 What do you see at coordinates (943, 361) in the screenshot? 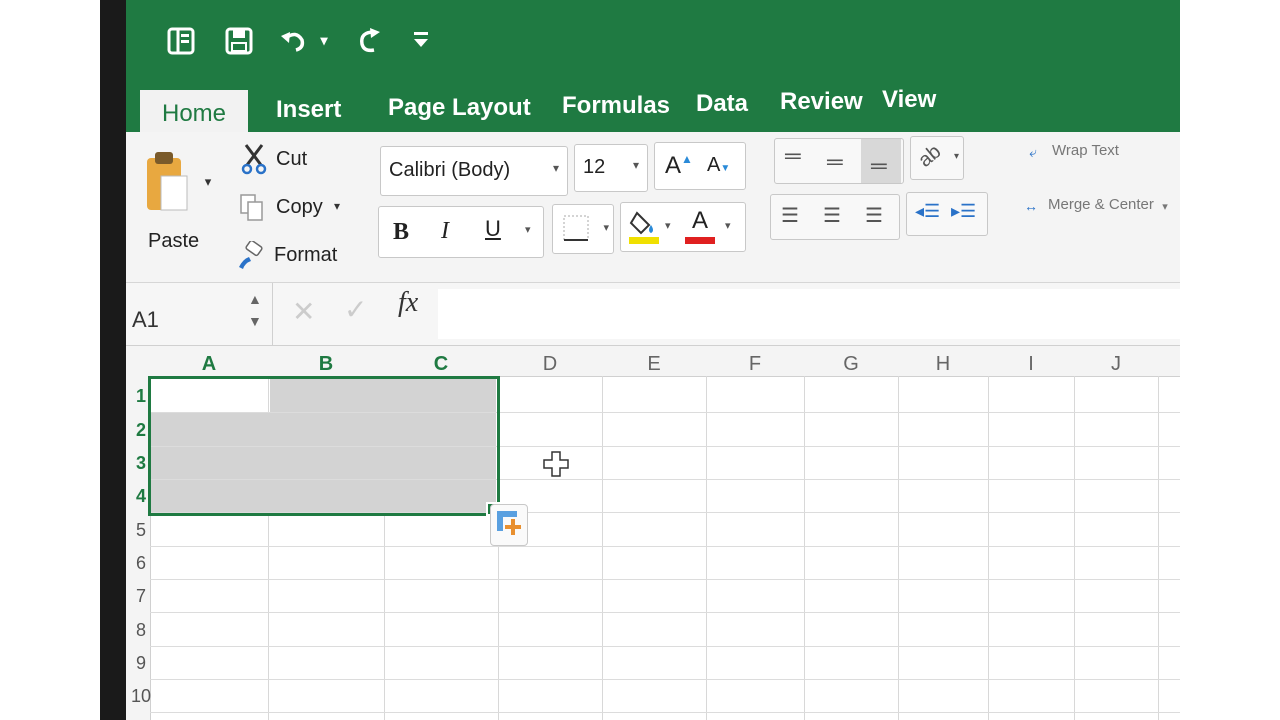
I see `column-header-h: H` at bounding box center [943, 361].